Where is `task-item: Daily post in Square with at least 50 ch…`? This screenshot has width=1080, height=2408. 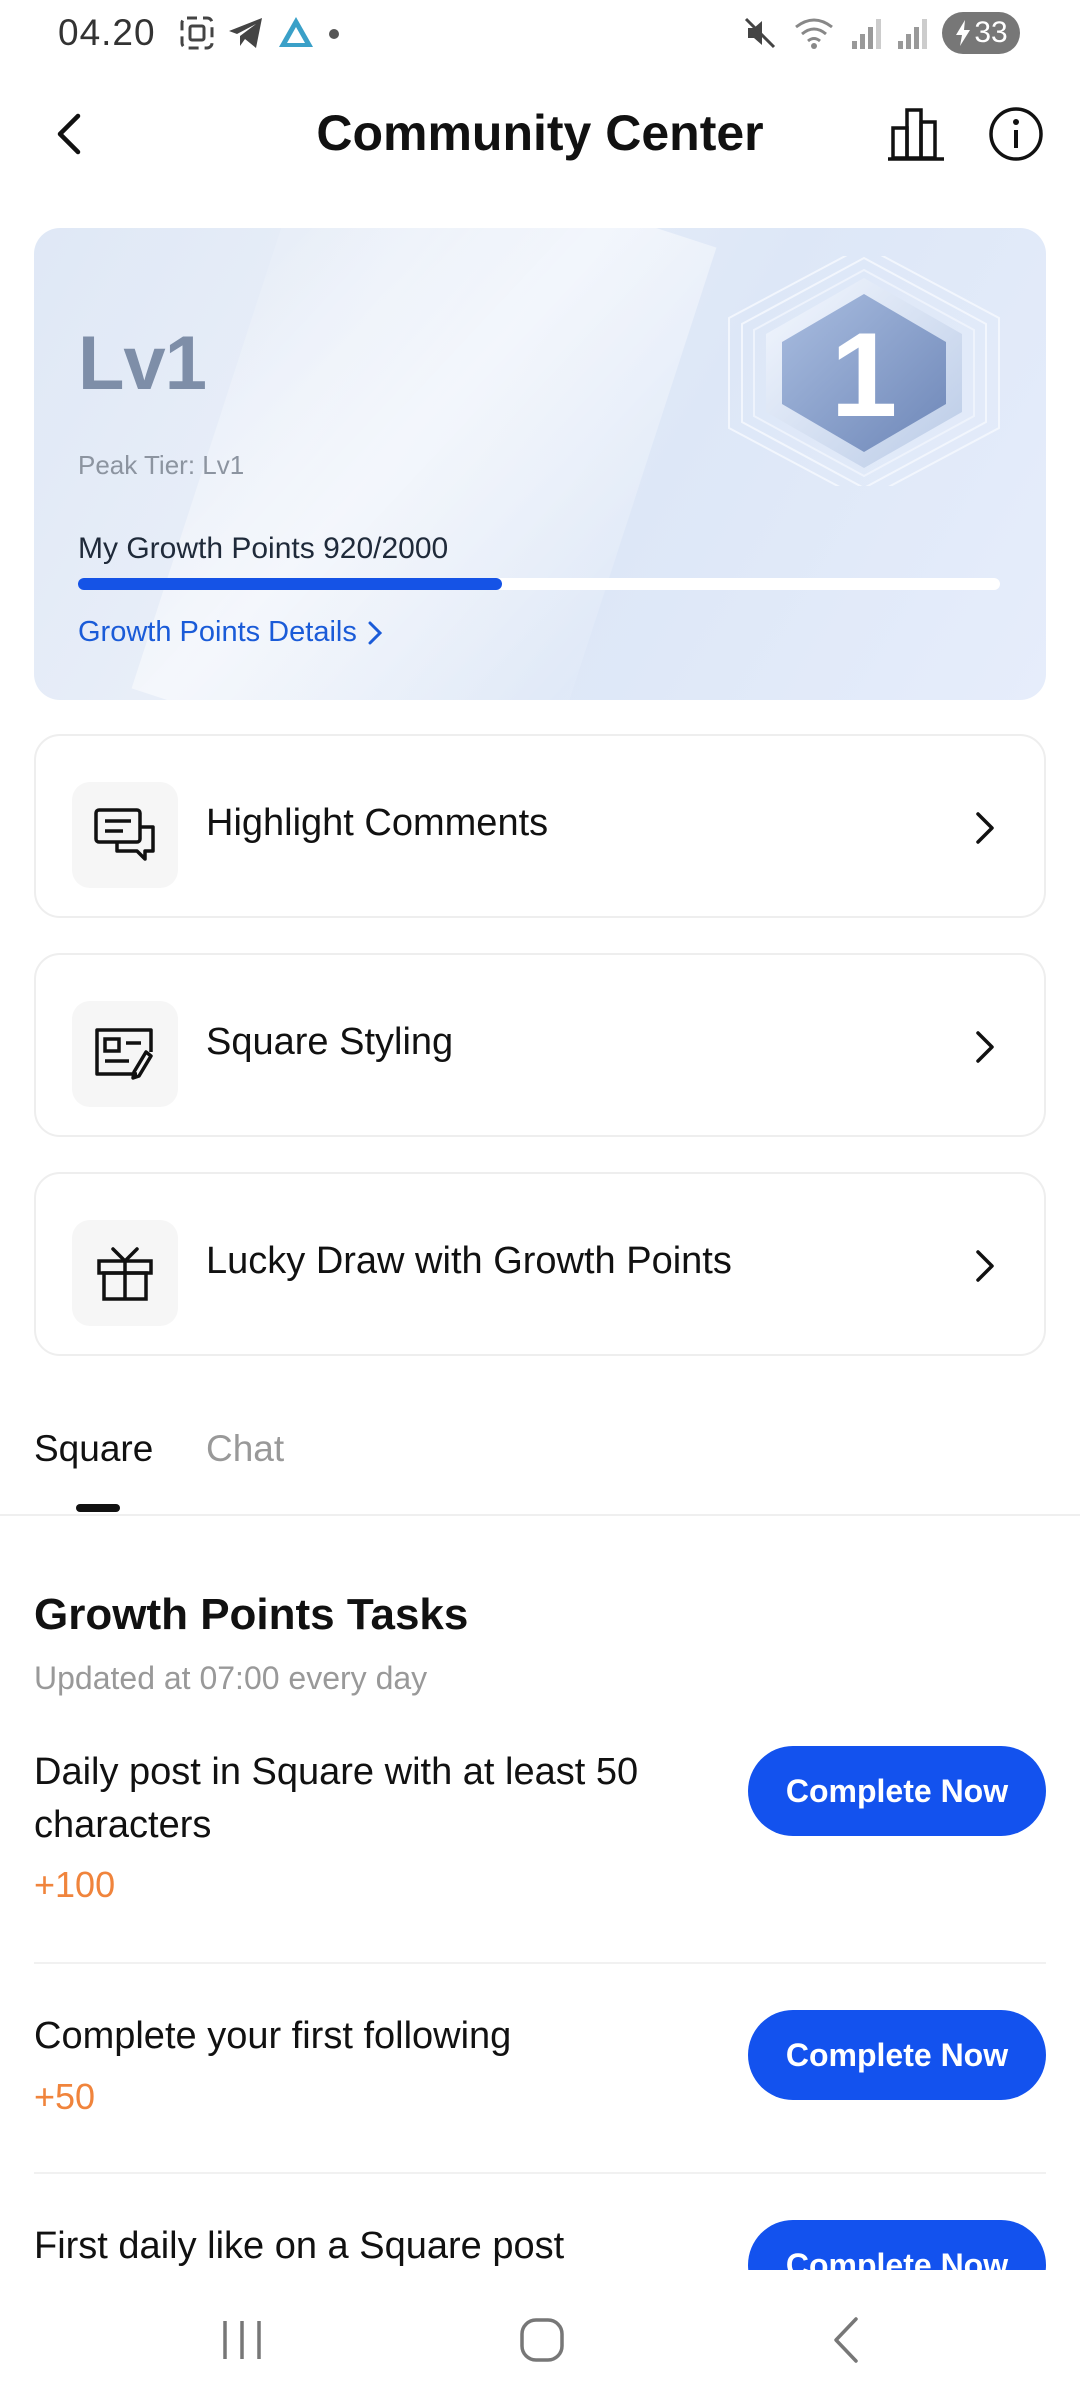
task-item: Daily post in Square with at least 50 ch… is located at coordinates (540, 1836).